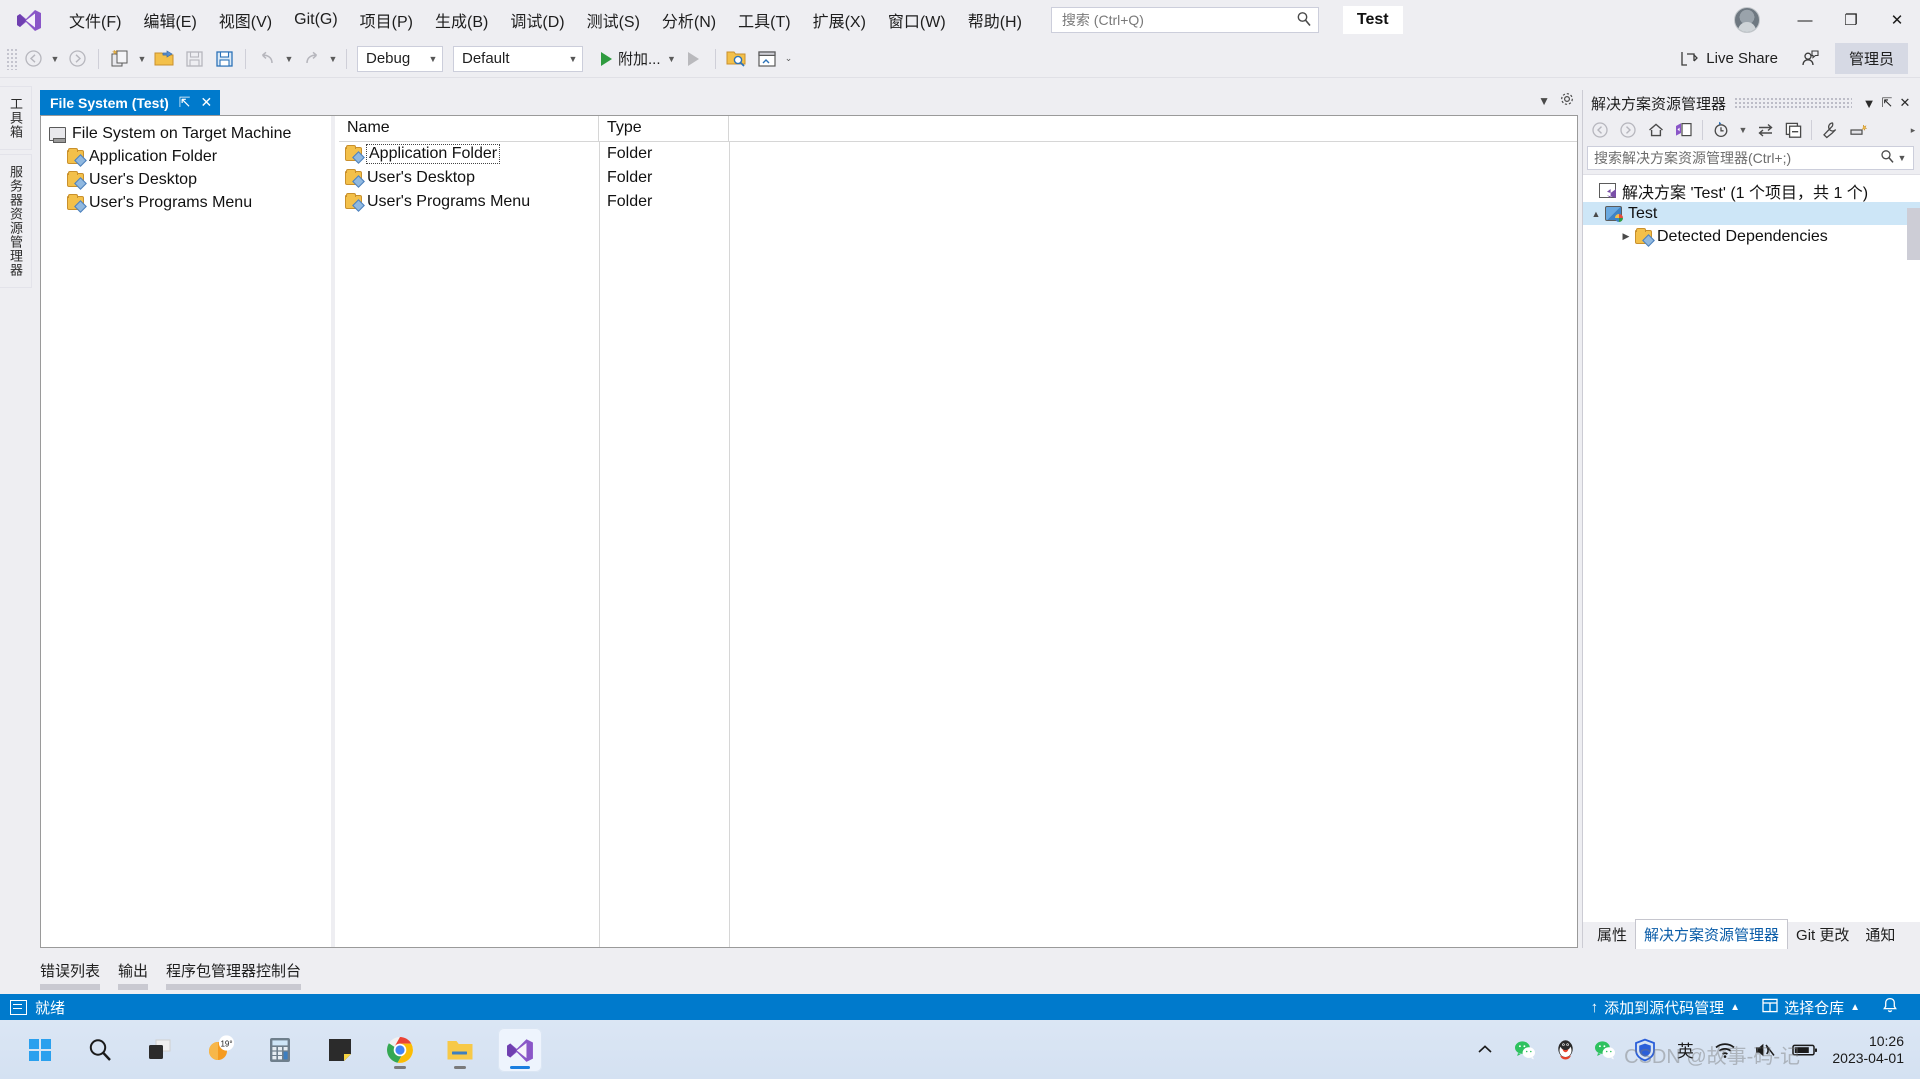 The height and width of the screenshot is (1079, 1920). Describe the element at coordinates (1765, 130) in the screenshot. I see `refresh-icon` at that location.